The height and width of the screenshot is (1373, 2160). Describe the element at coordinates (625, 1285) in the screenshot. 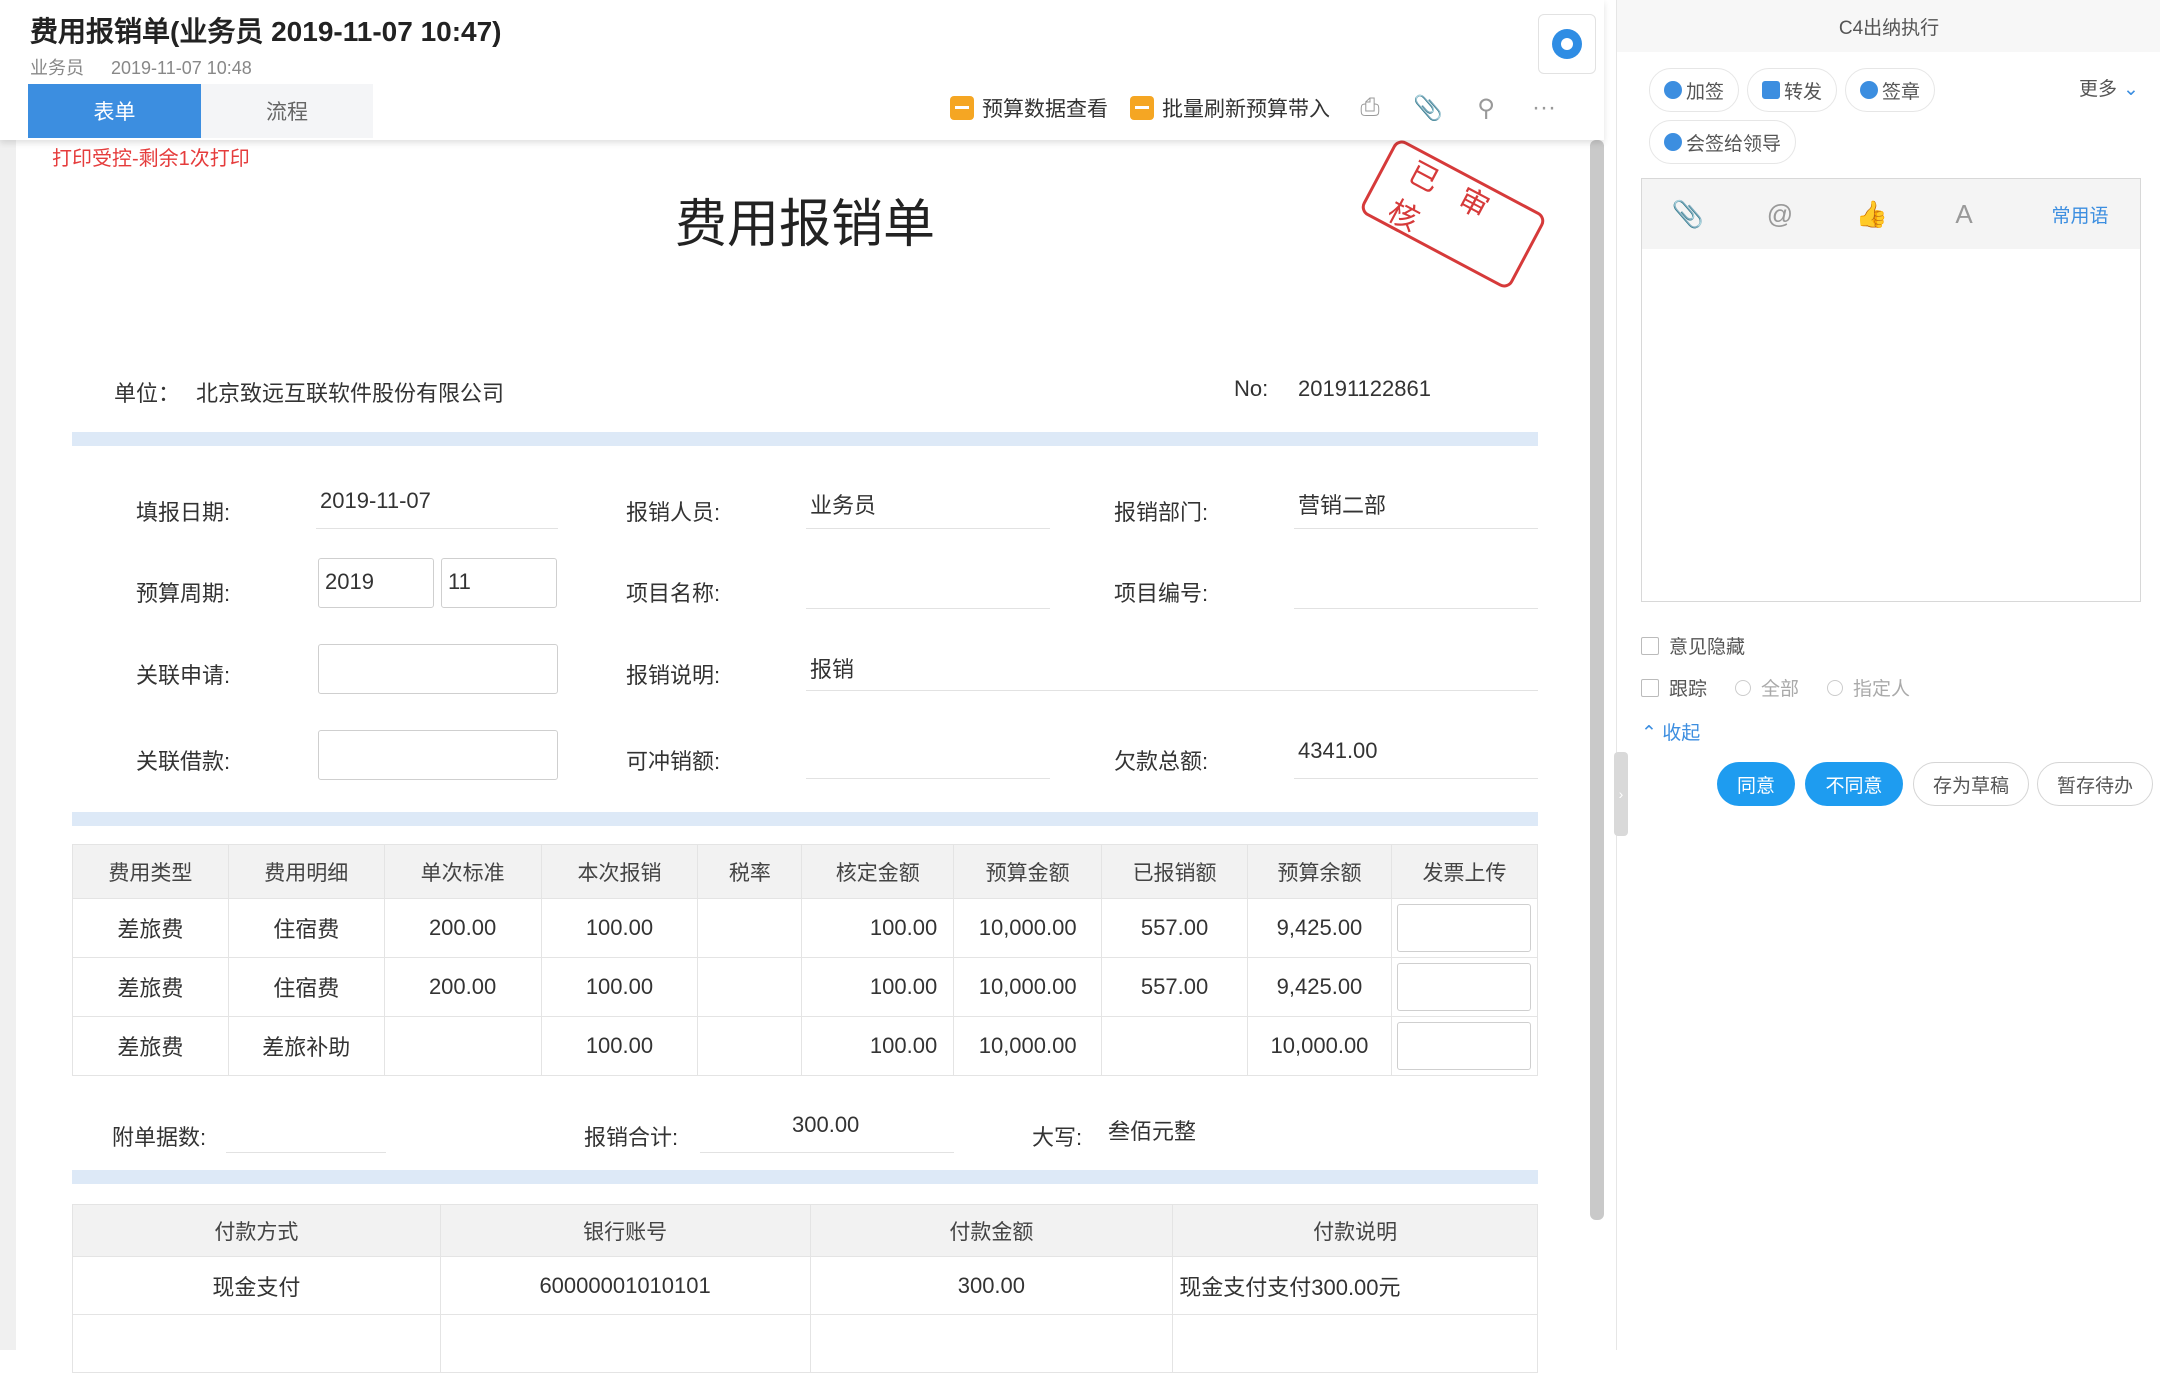

I see `table-cell: 60000001010101` at that location.